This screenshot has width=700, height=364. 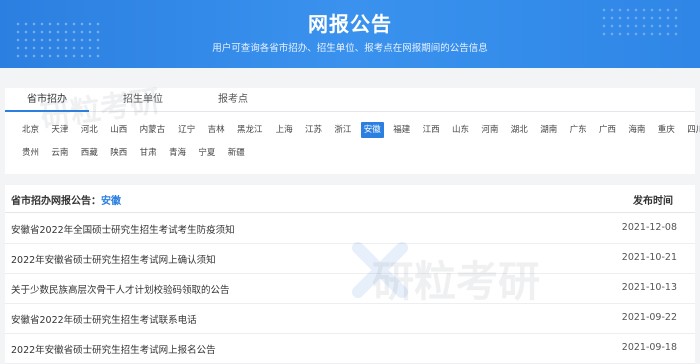 What do you see at coordinates (649, 287) in the screenshot?
I see `announcement-date: 2021-10-13` at bounding box center [649, 287].